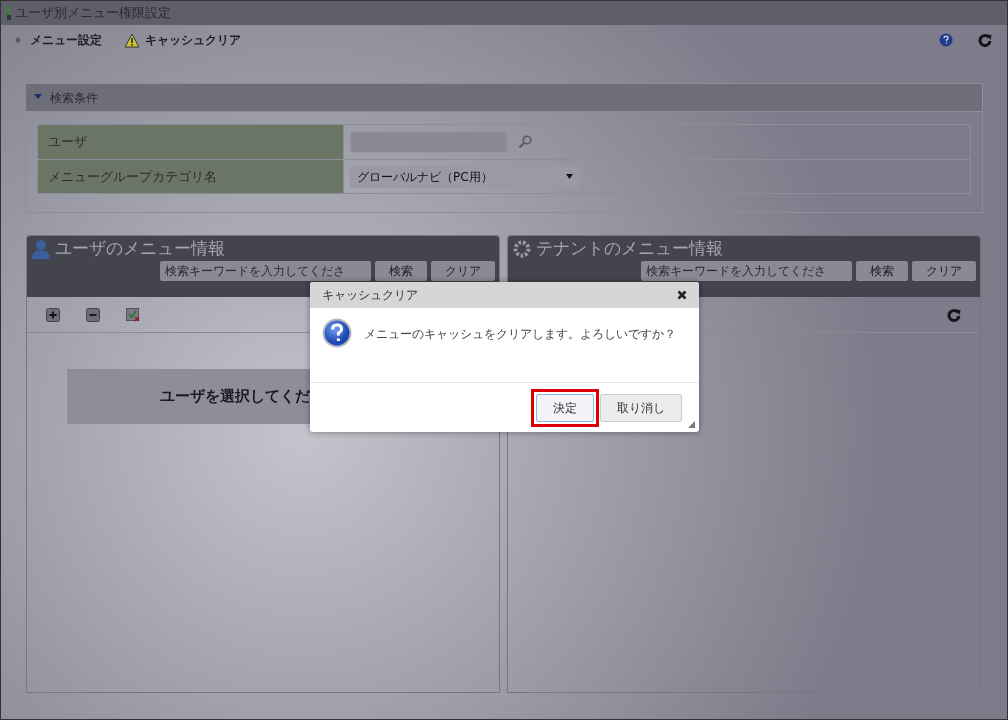 This screenshot has height=720, width=1008. Describe the element at coordinates (182, 40) in the screenshot. I see `toolbar-button: キャッシュクリア` at that location.